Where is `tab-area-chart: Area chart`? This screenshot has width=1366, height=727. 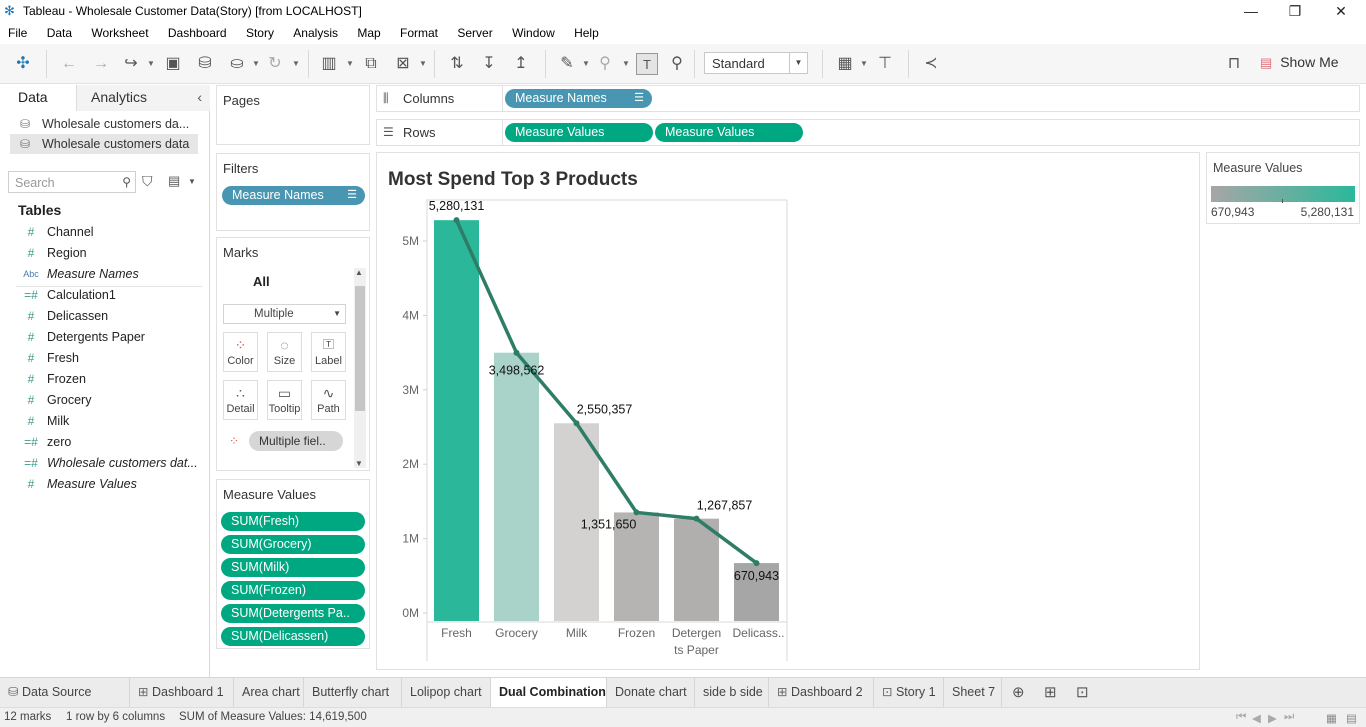 tab-area-chart: Area chart is located at coordinates (269, 692).